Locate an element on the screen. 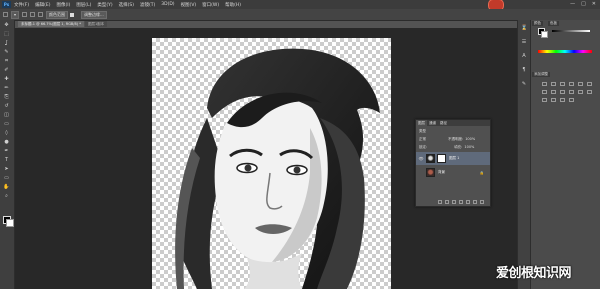 The image size is (600, 289). background-color-swatch is located at coordinates (544, 34).